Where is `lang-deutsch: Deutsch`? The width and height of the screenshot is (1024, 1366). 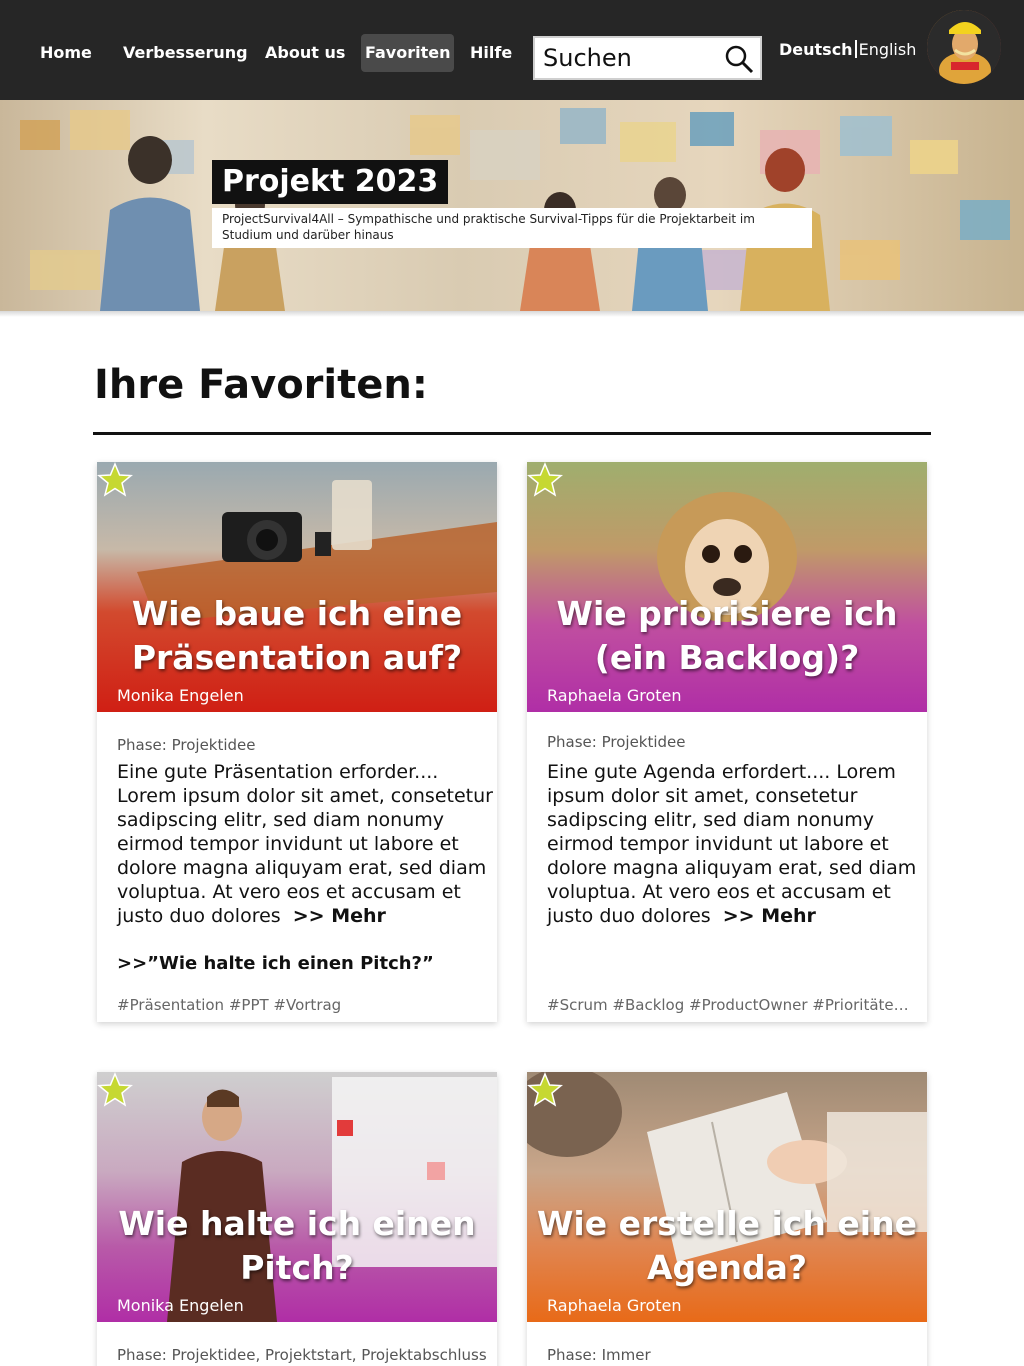 lang-deutsch: Deutsch is located at coordinates (816, 49).